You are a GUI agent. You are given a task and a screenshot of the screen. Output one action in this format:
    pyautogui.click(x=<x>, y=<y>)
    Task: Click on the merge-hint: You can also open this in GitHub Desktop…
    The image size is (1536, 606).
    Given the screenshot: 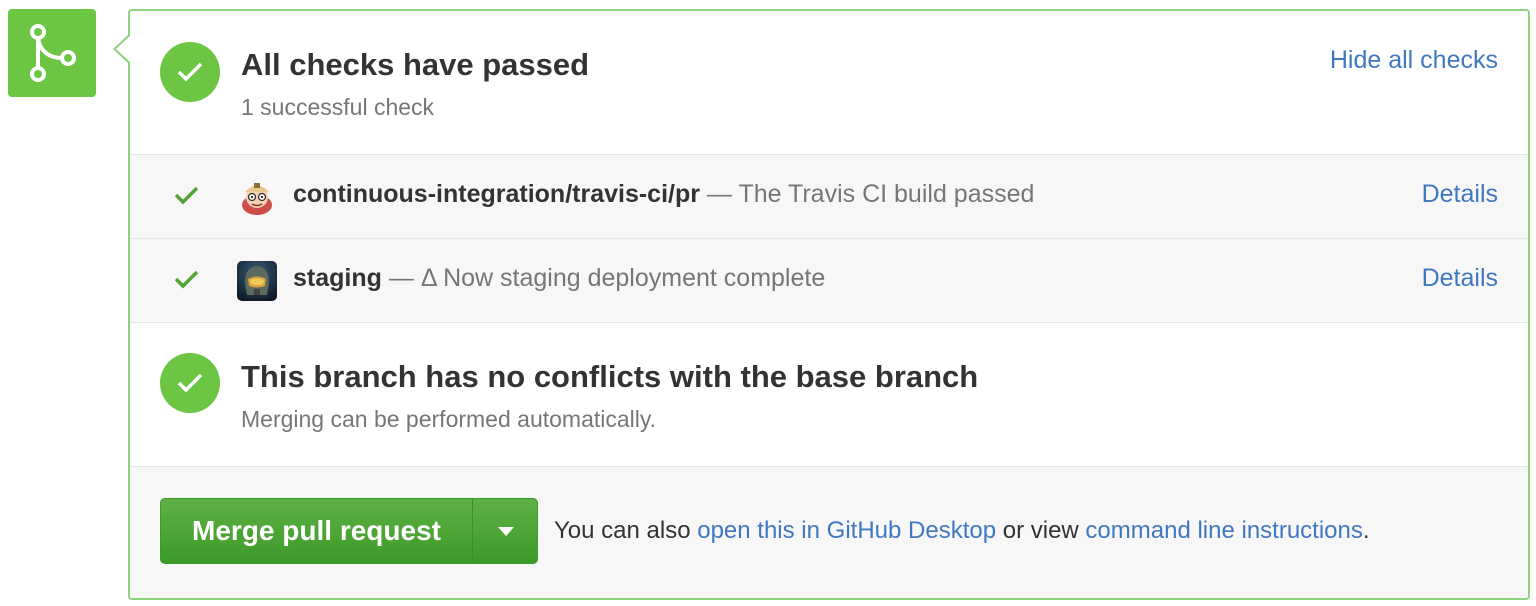 What is the action you would take?
    pyautogui.click(x=962, y=531)
    